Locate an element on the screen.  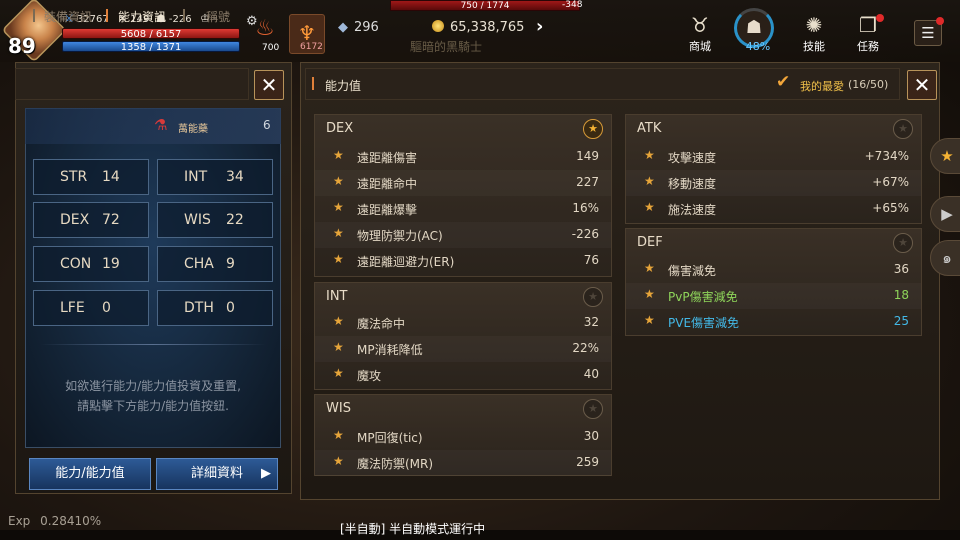
gold-value: 65,338,765 is located at coordinates (487, 27).